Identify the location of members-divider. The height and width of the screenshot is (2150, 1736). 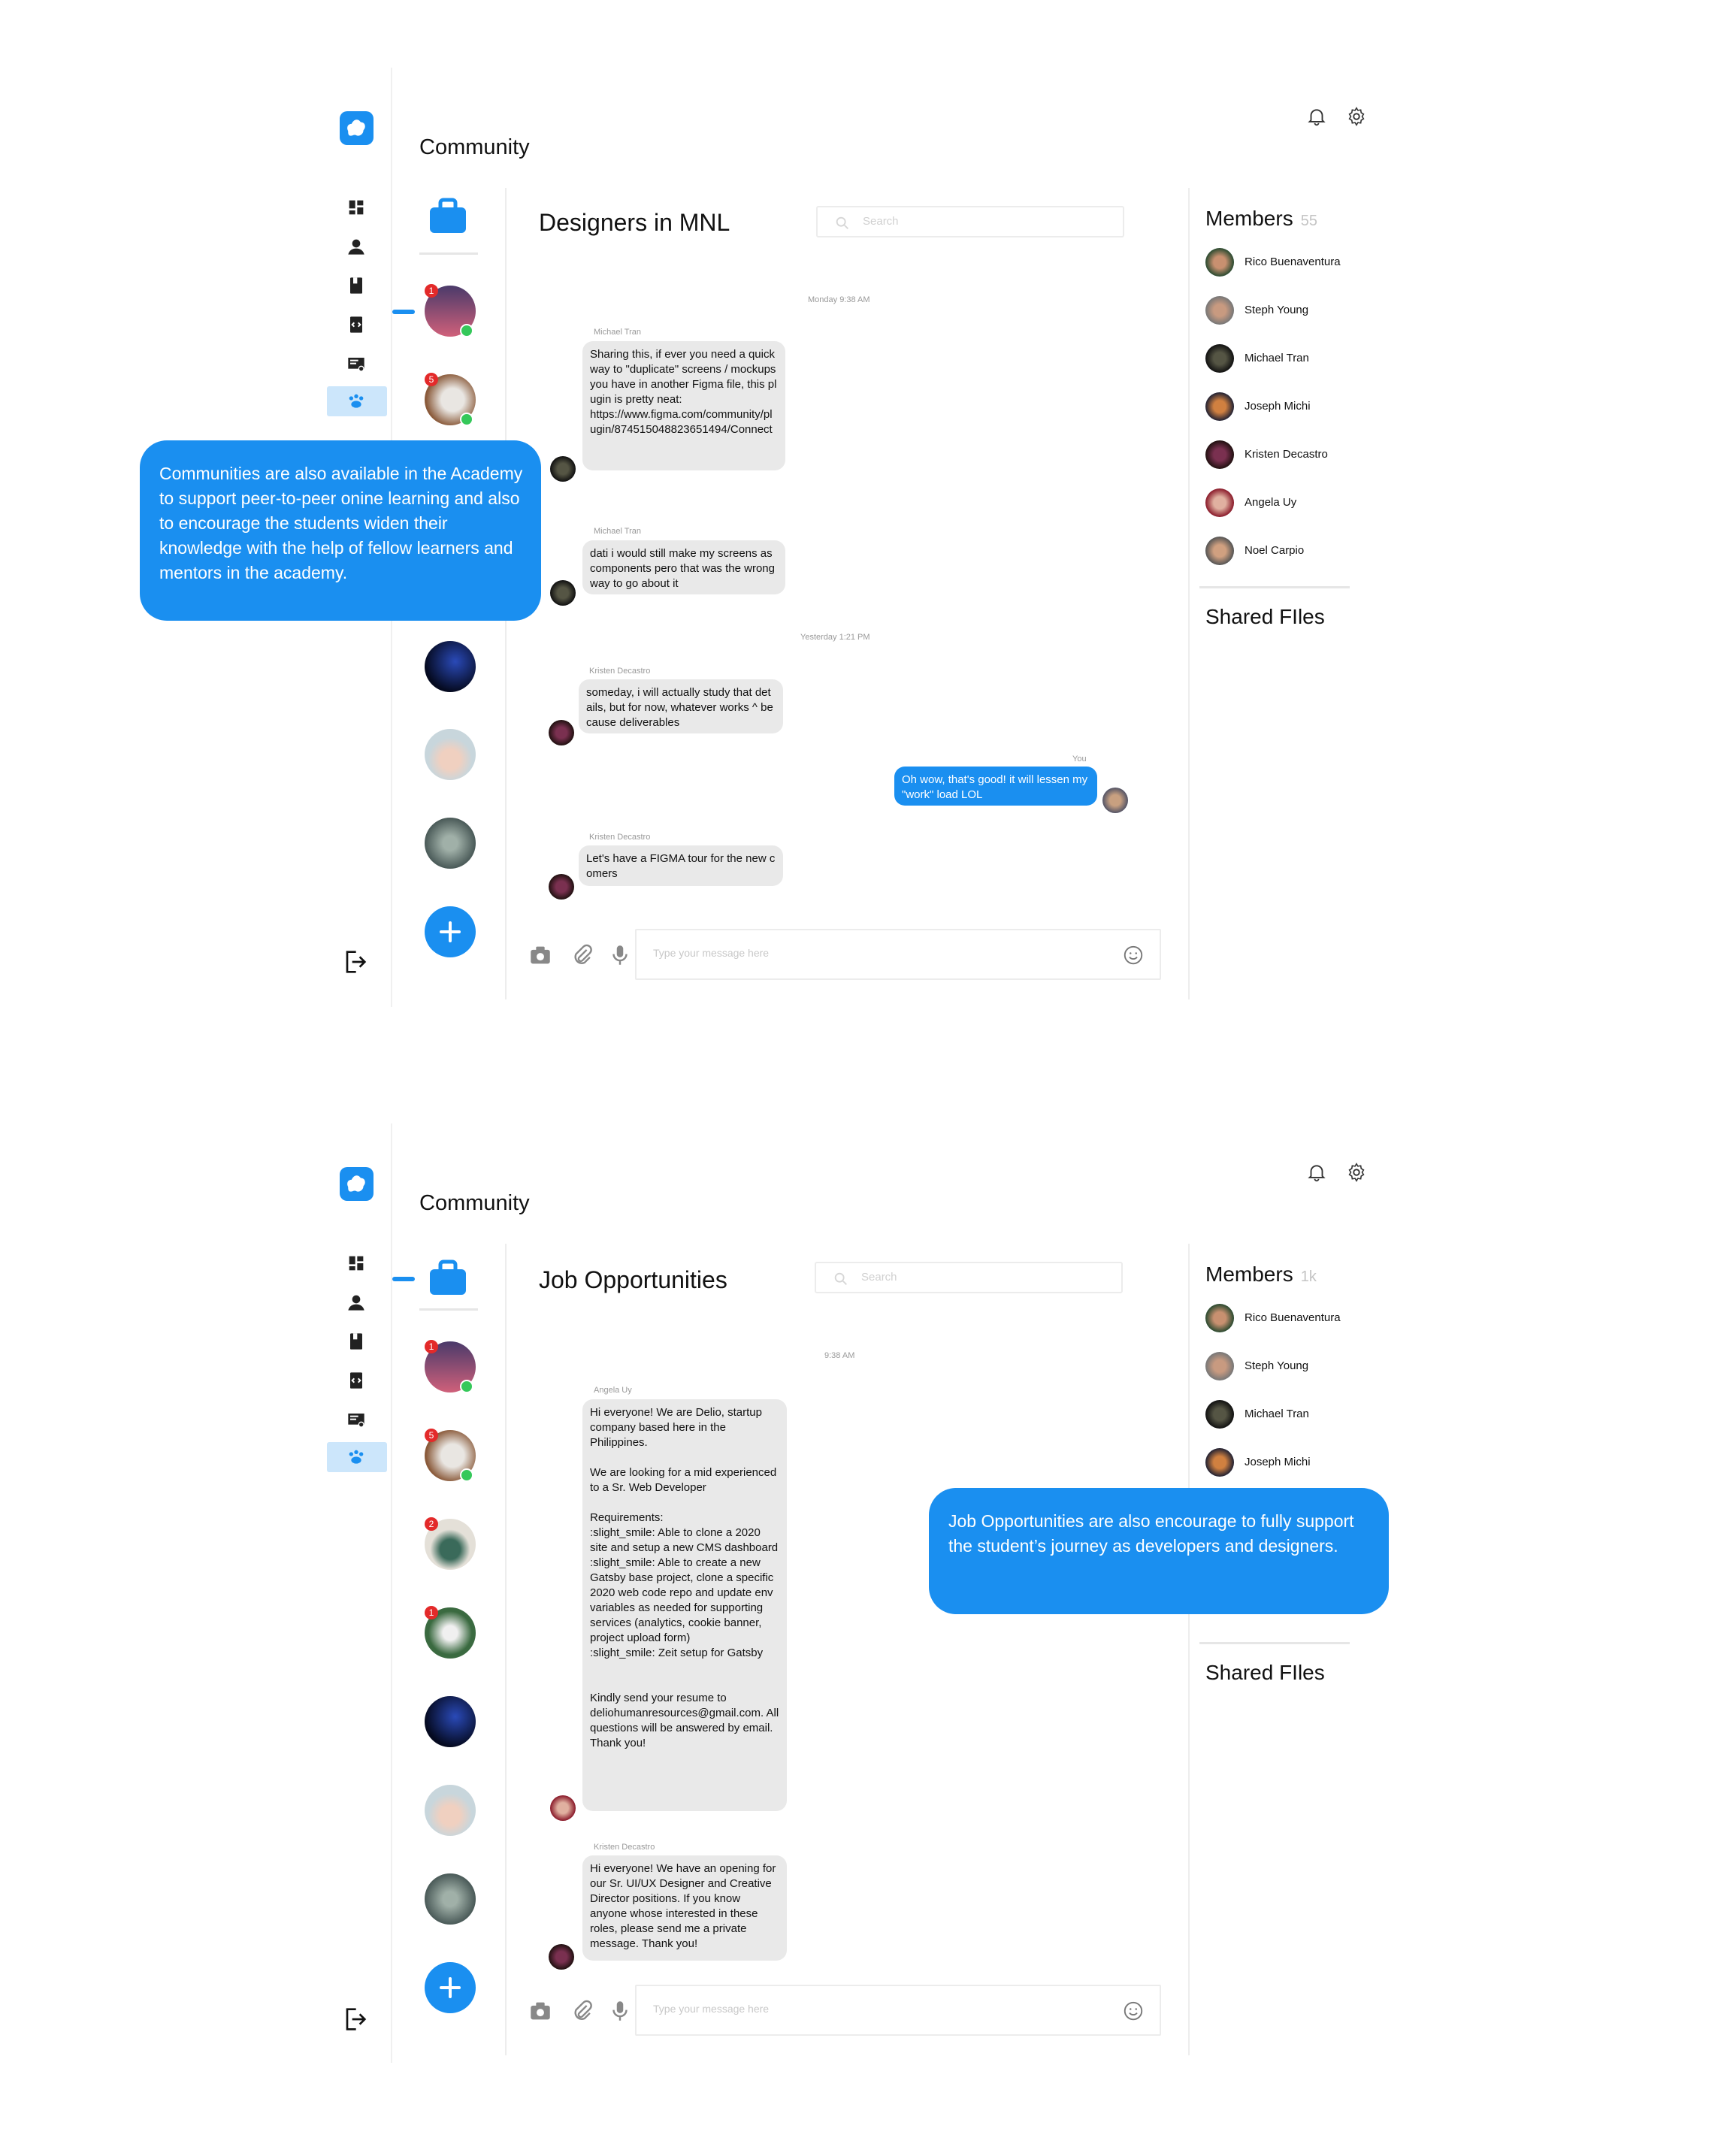
(1274, 1643).